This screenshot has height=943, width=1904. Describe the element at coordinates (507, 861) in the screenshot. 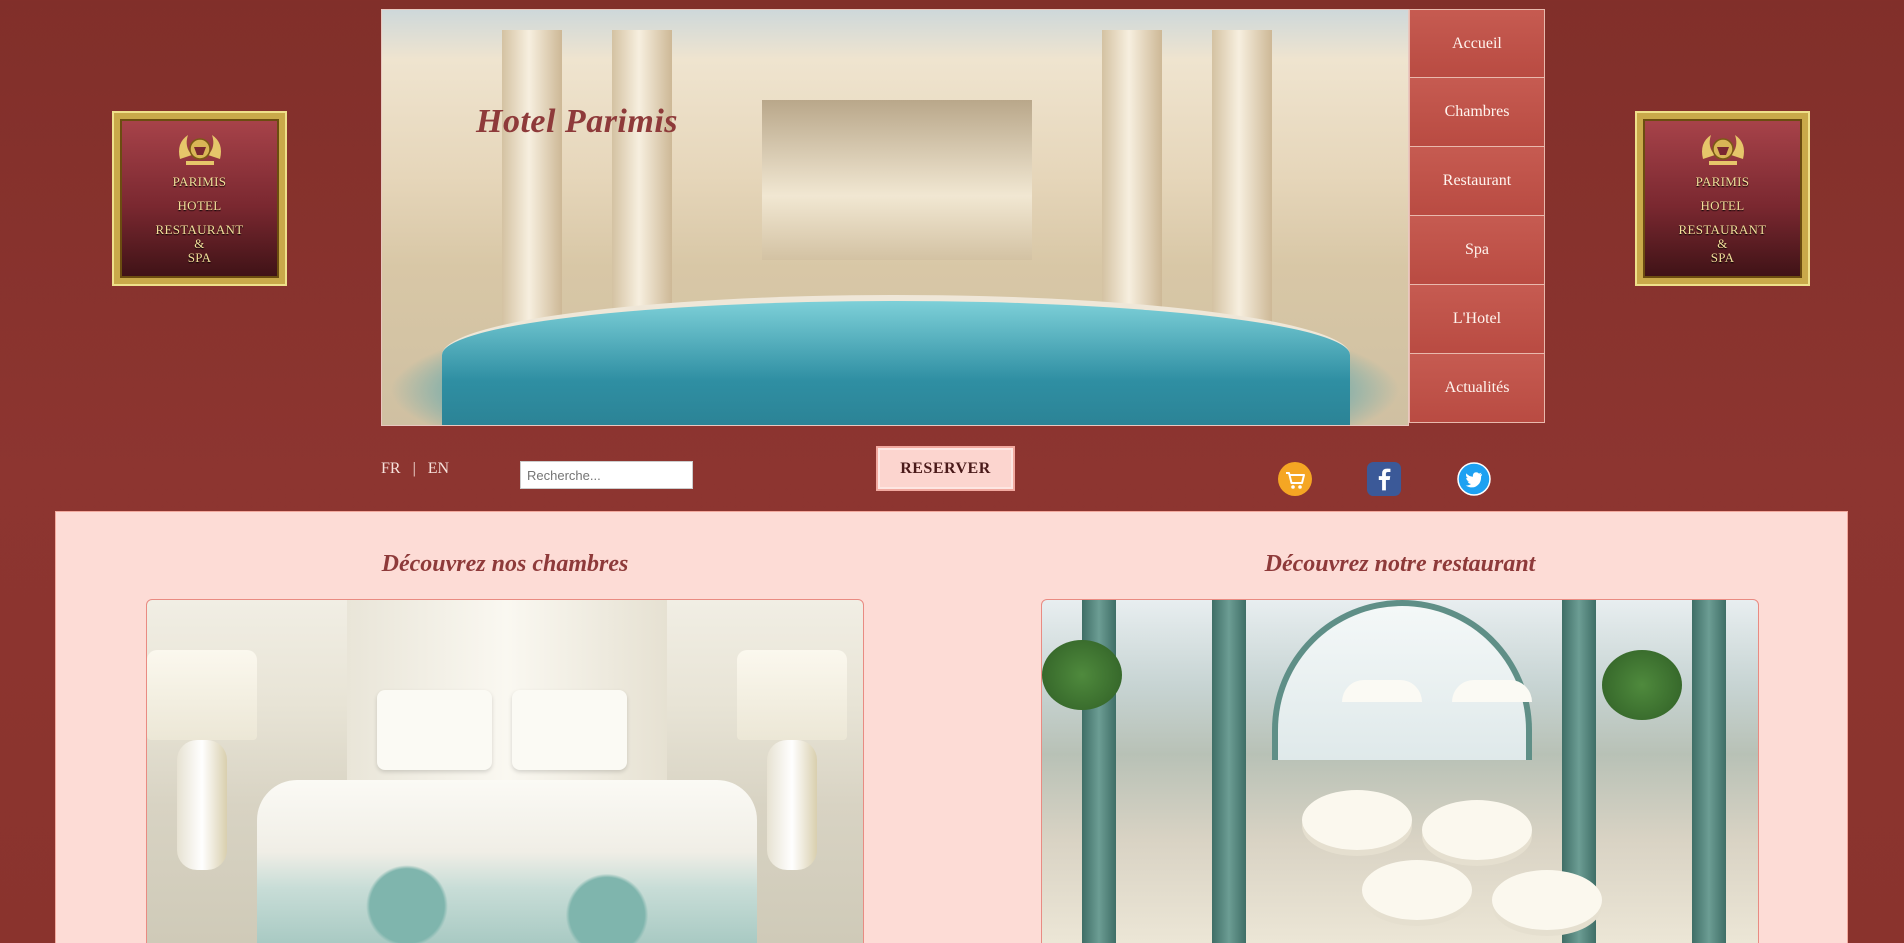

I see `photo-bed` at that location.